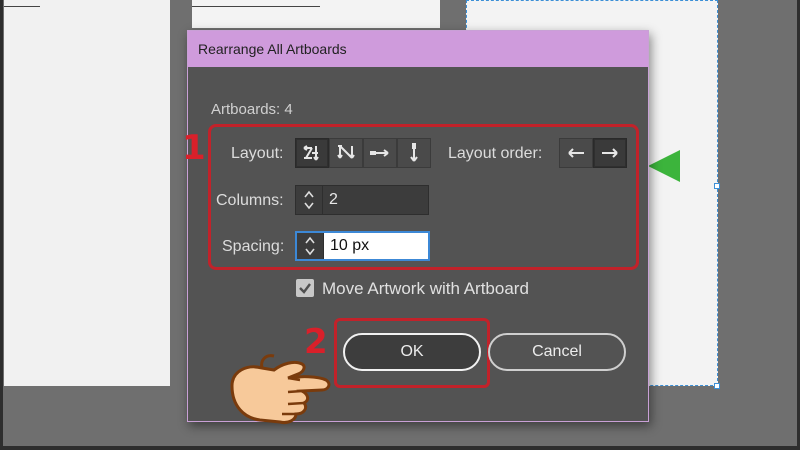  Describe the element at coordinates (576, 153) in the screenshot. I see `left-to-right-icon` at that location.